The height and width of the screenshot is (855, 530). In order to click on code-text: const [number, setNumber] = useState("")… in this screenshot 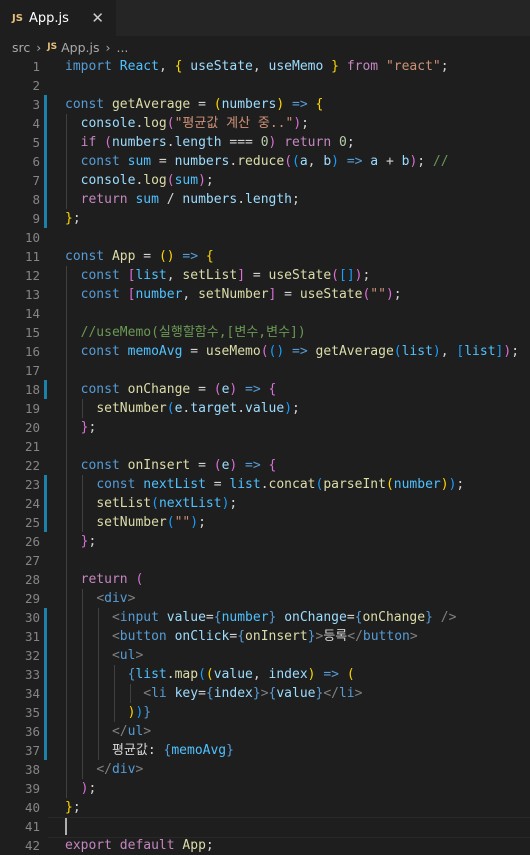, I will do `click(233, 294)`.